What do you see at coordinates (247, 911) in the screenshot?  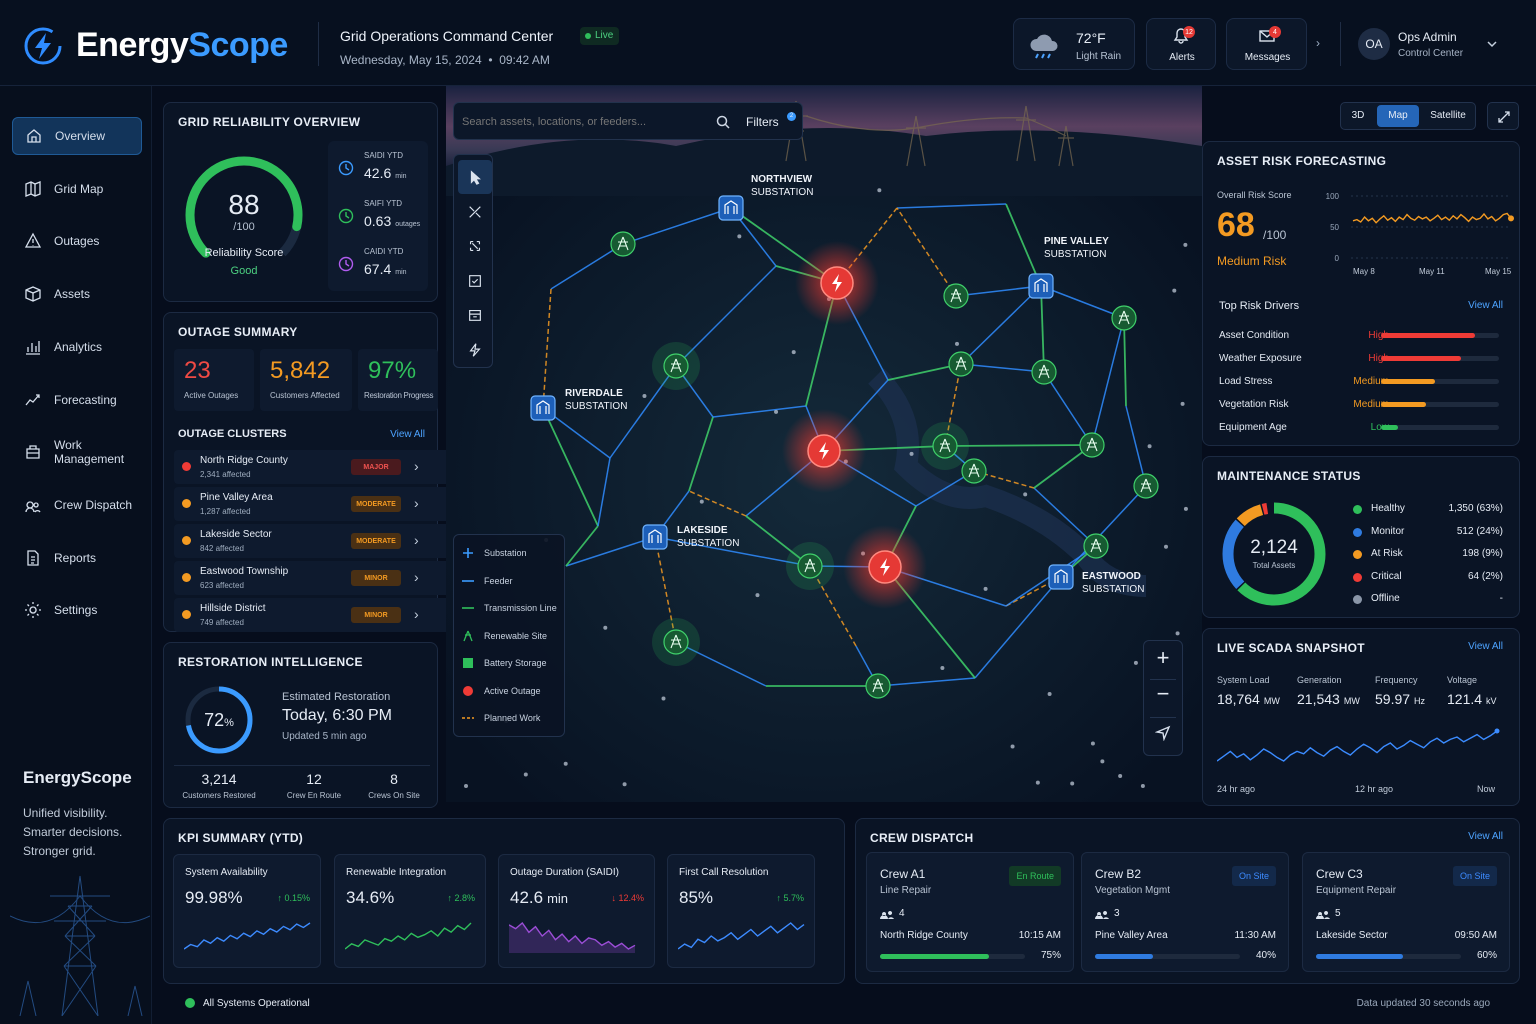 I see `kpi-card: System Availability 99.98% ↑ 0.15%` at bounding box center [247, 911].